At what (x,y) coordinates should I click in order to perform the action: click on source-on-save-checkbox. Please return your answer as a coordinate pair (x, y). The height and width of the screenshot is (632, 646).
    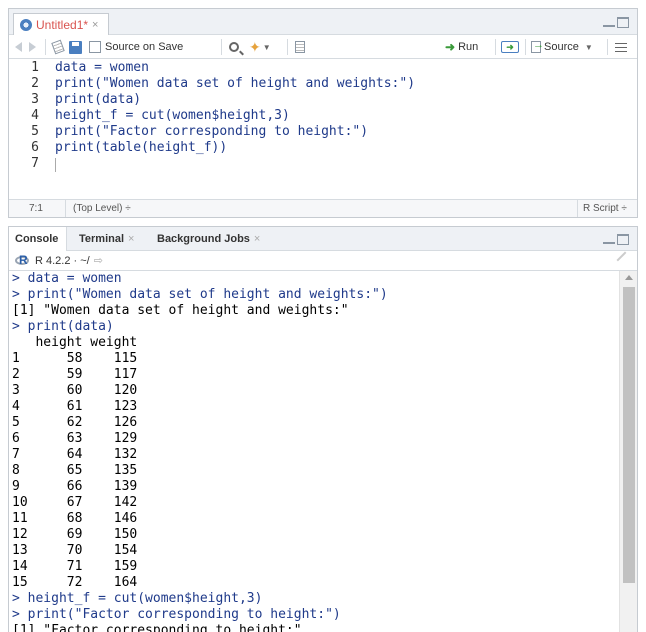
    Looking at the image, I should click on (95, 47).